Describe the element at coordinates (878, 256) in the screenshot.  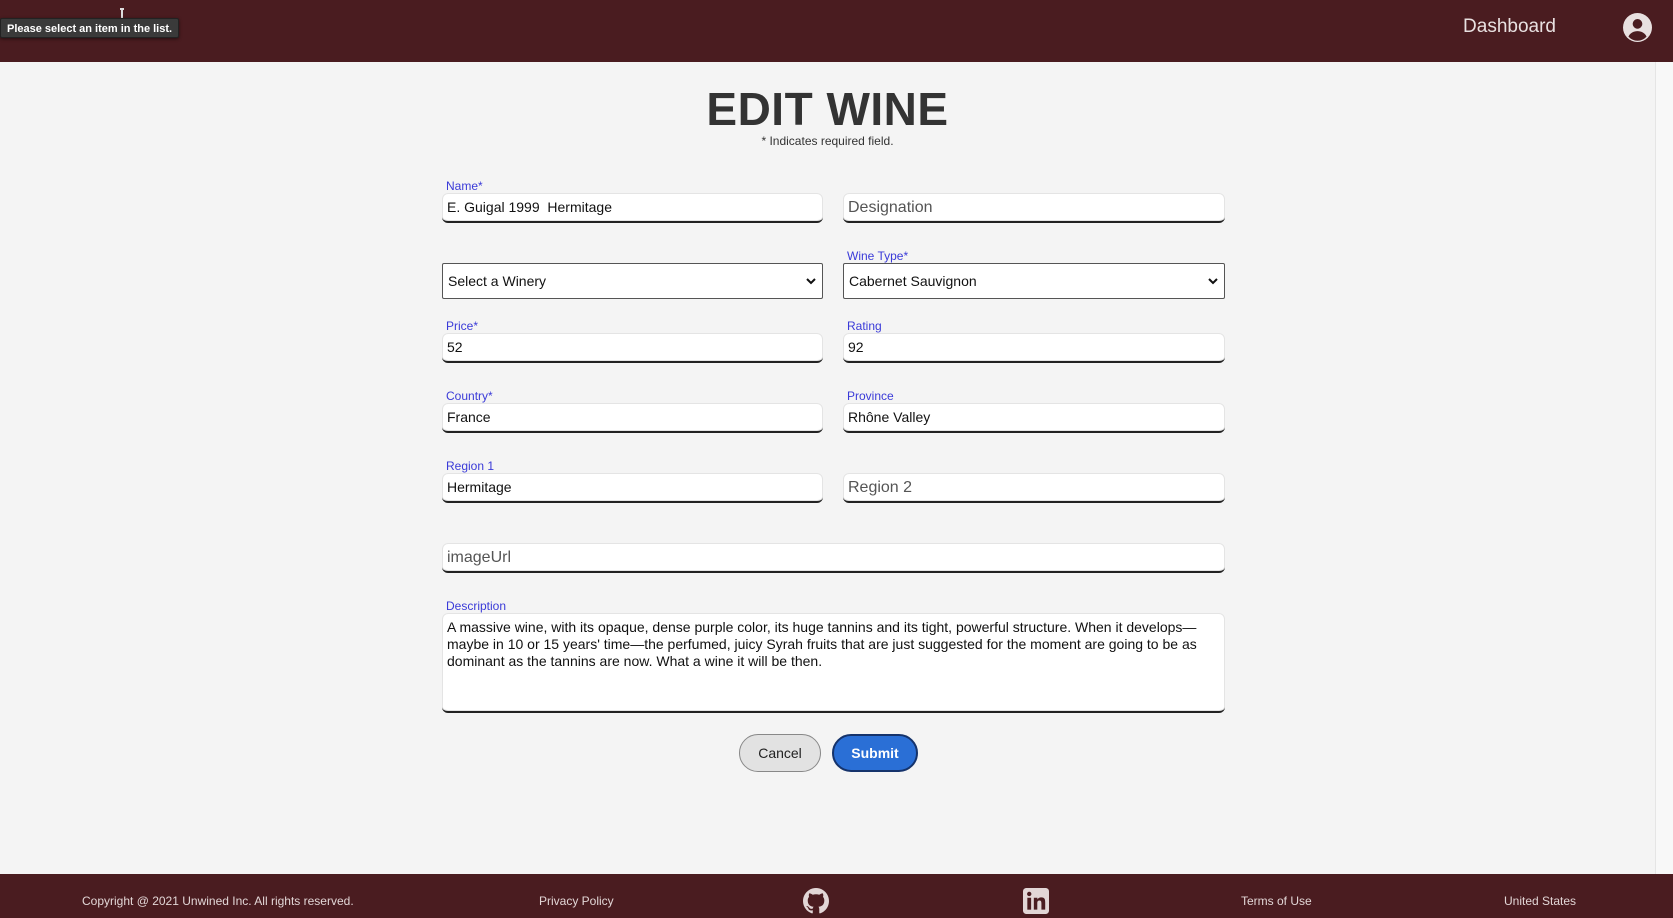
I see `wine-type-label: Wine Type*` at that location.